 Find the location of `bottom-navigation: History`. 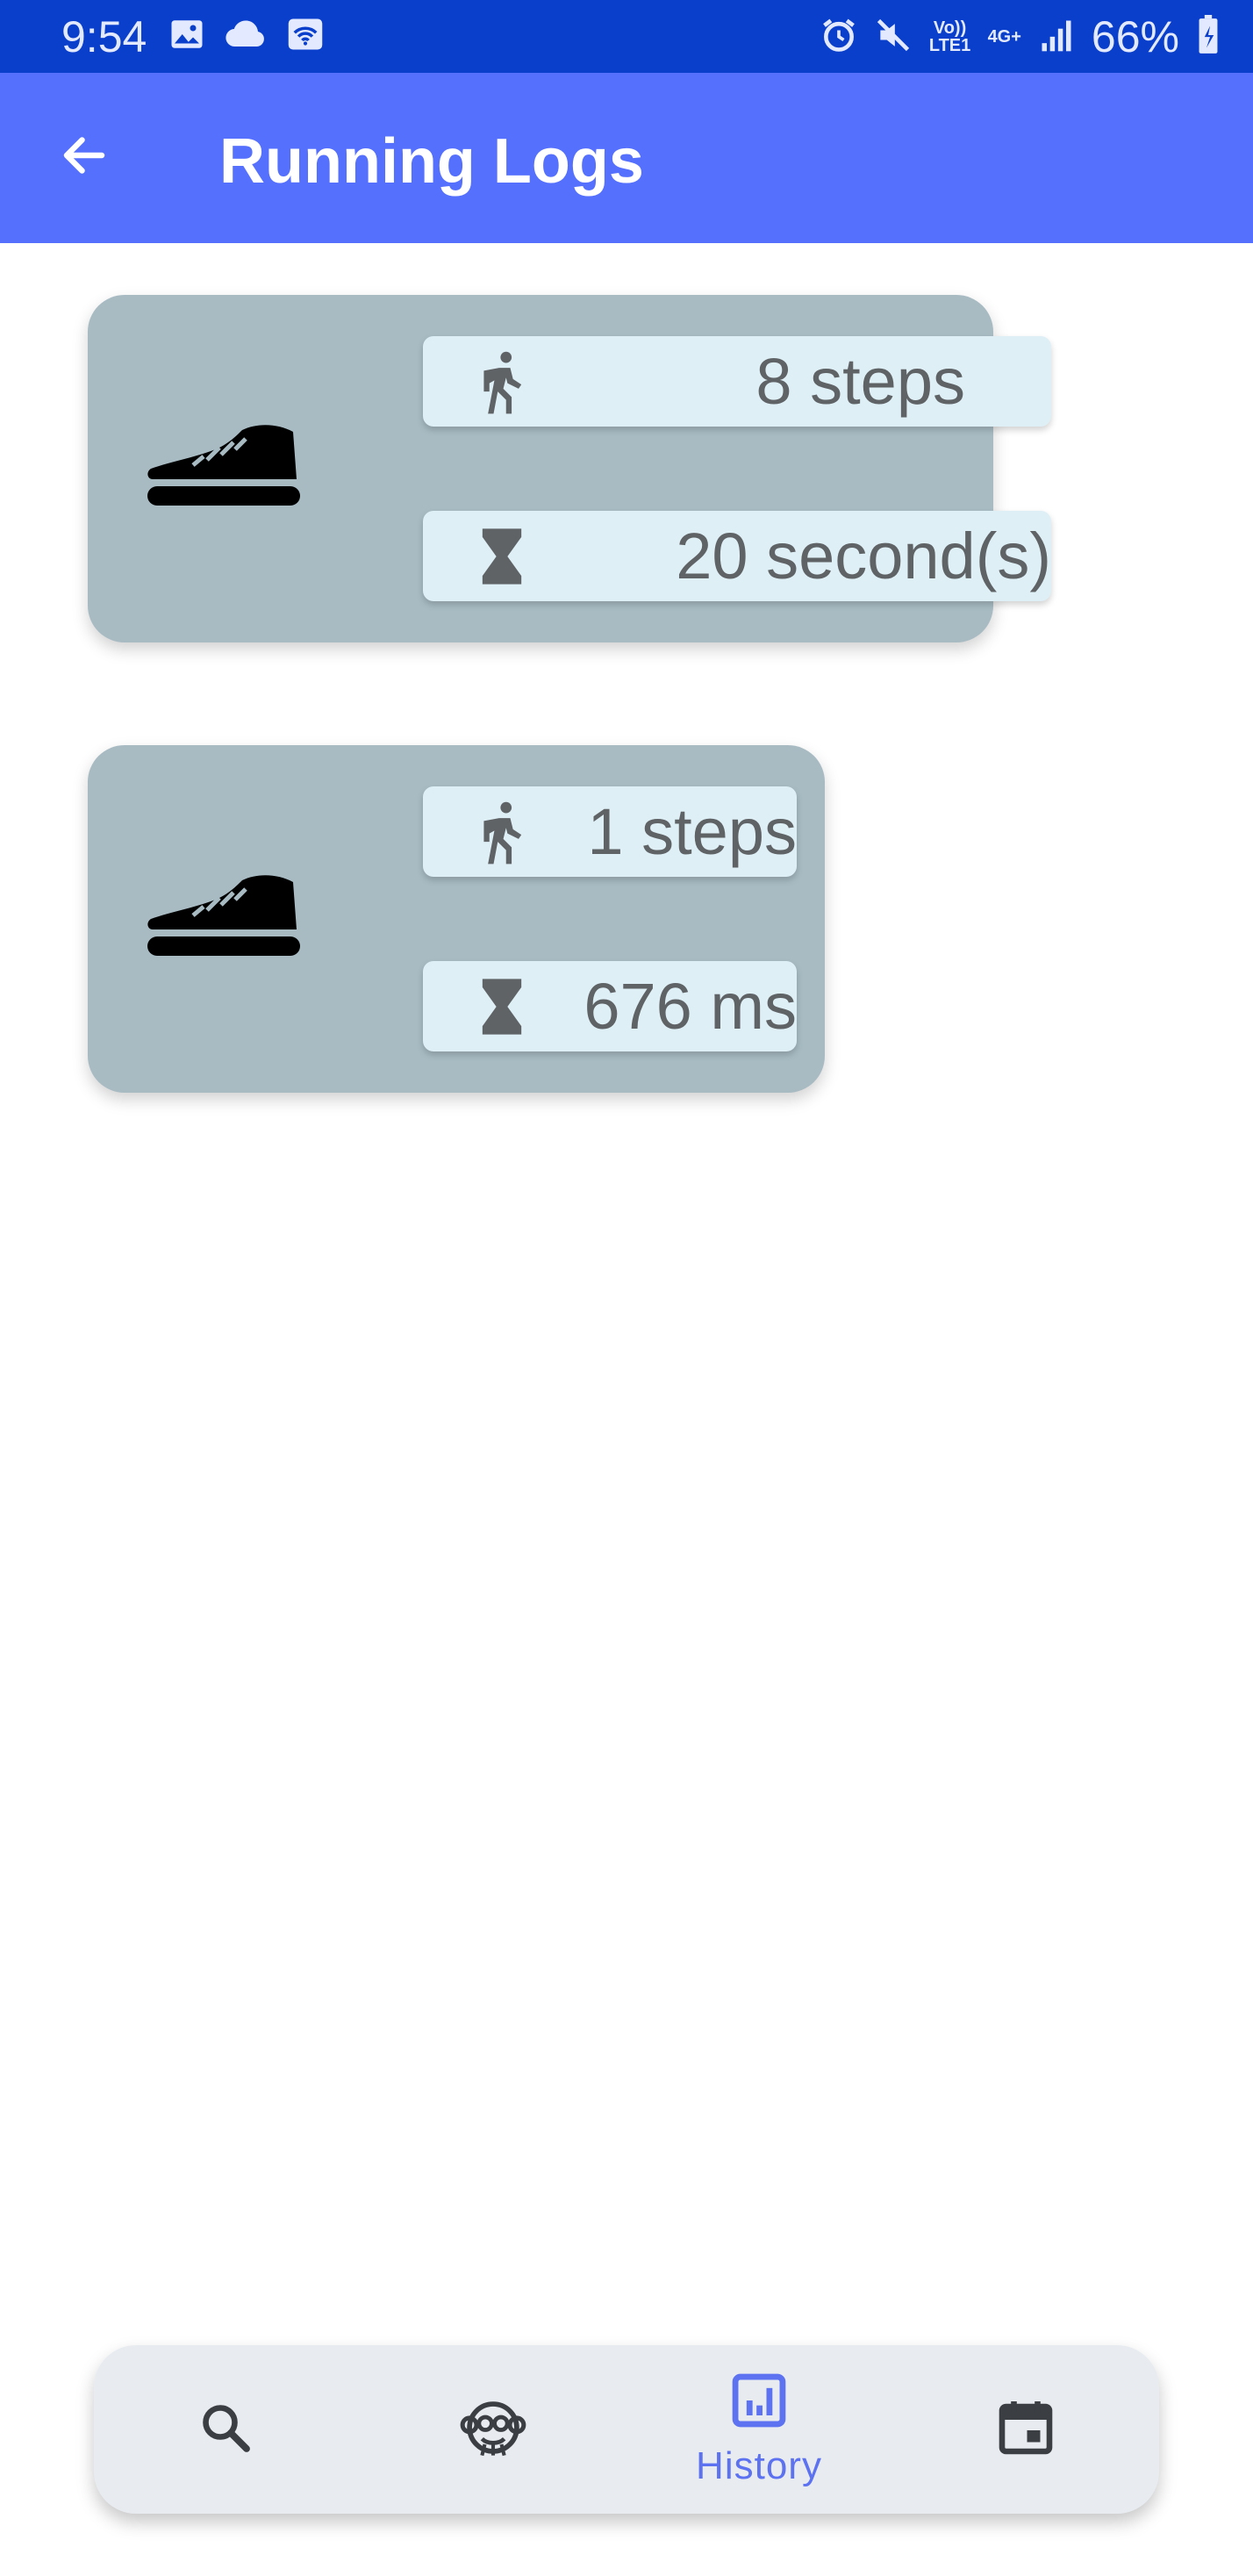

bottom-navigation: History is located at coordinates (626, 2429).